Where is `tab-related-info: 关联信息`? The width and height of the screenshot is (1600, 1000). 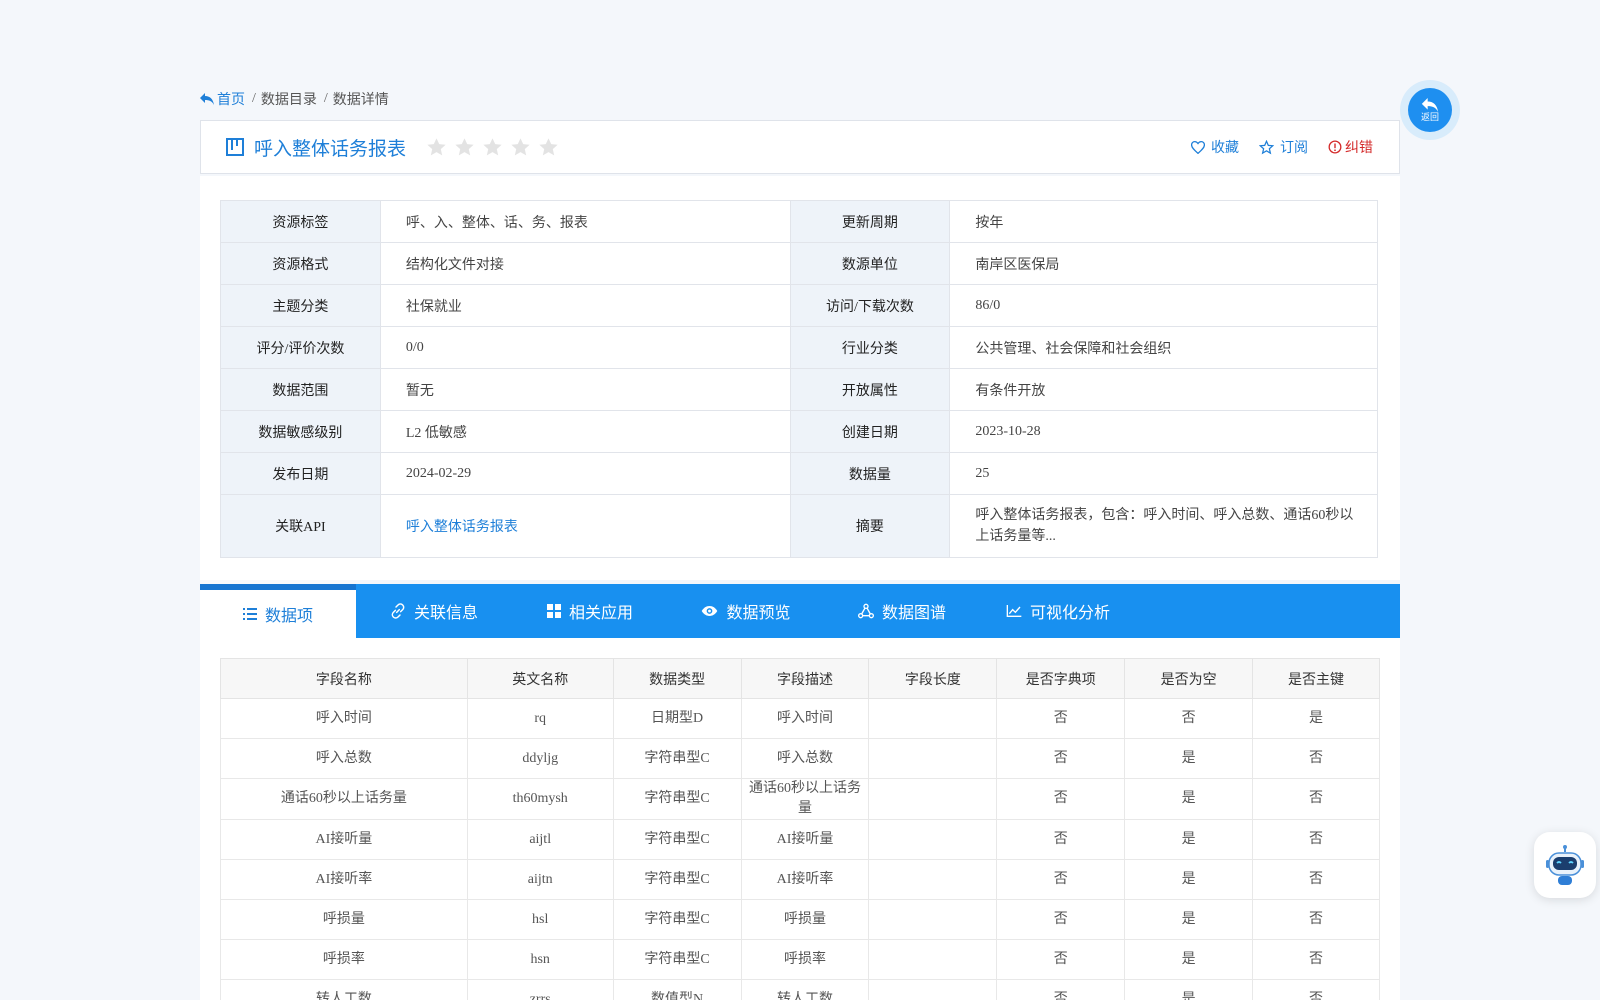
tab-related-info: 关联信息 is located at coordinates (434, 611).